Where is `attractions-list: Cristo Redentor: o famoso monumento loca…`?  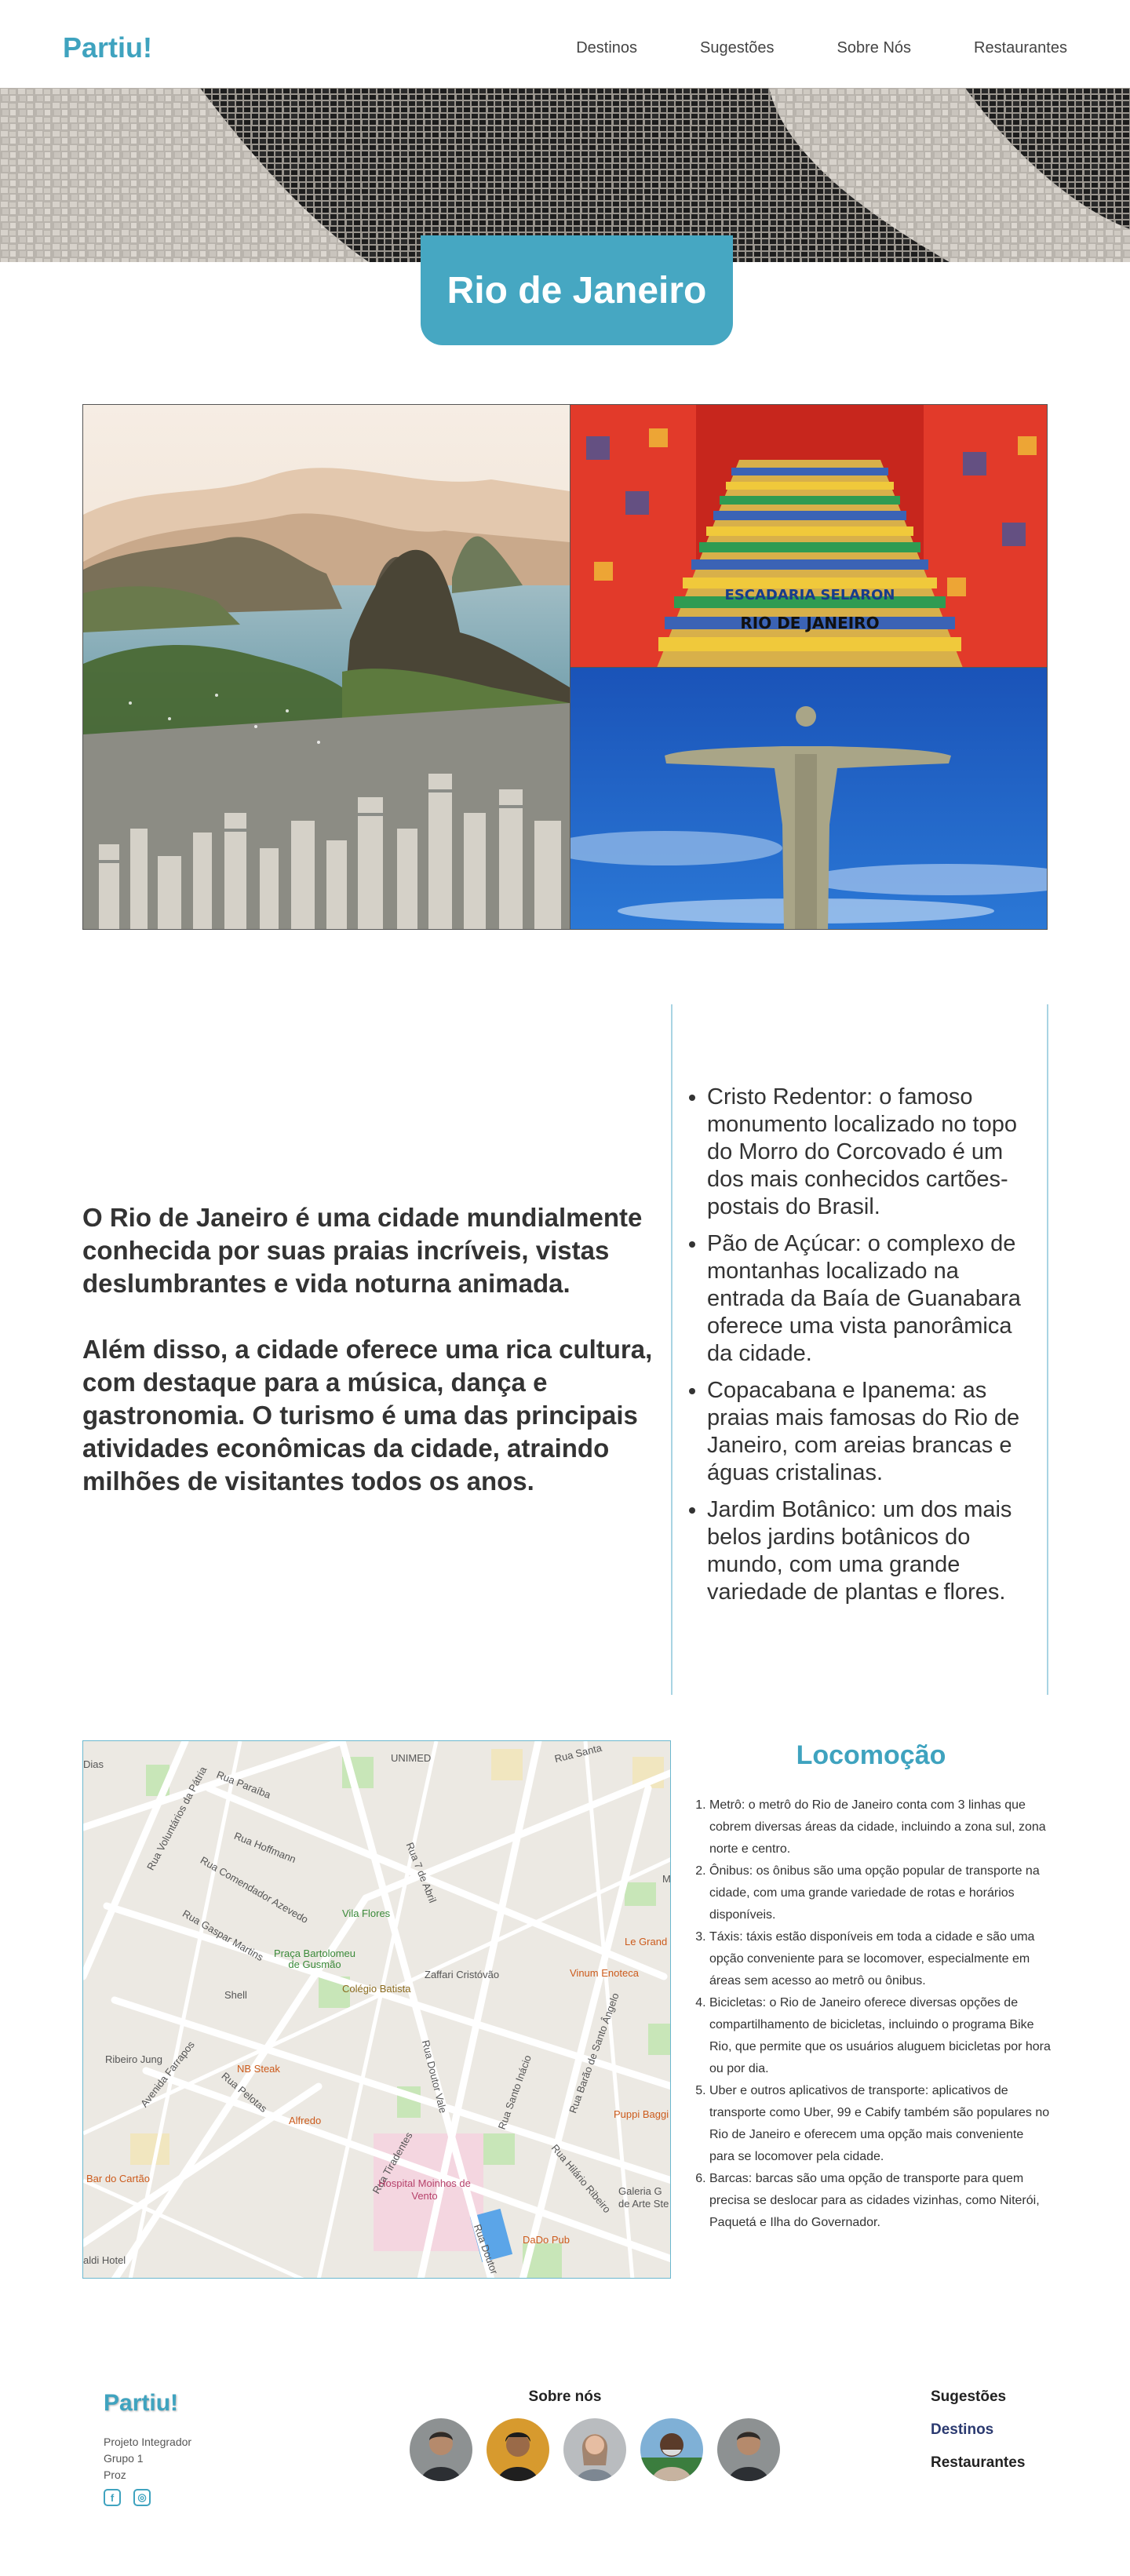
attractions-list: Cristo Redentor: o famoso monumento loca… is located at coordinates (869, 1350).